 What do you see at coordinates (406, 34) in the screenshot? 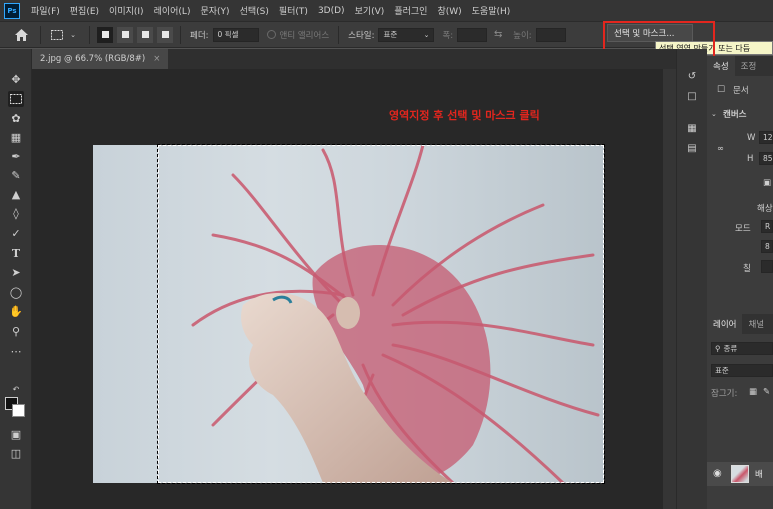
I see `style-select: 표준 ⌄` at bounding box center [406, 34].